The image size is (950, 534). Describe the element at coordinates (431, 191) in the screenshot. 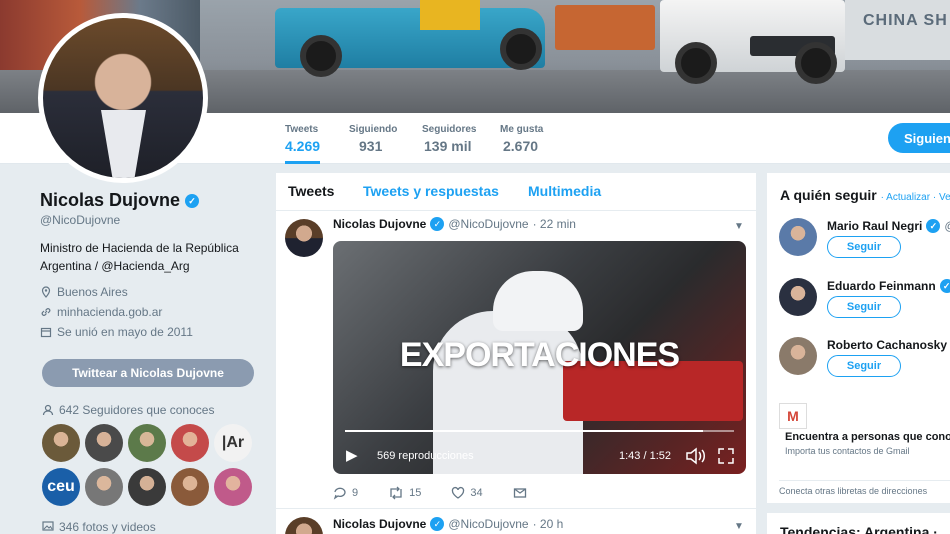

I see `tab-tweets-replies: Tweets y respuestas` at that location.